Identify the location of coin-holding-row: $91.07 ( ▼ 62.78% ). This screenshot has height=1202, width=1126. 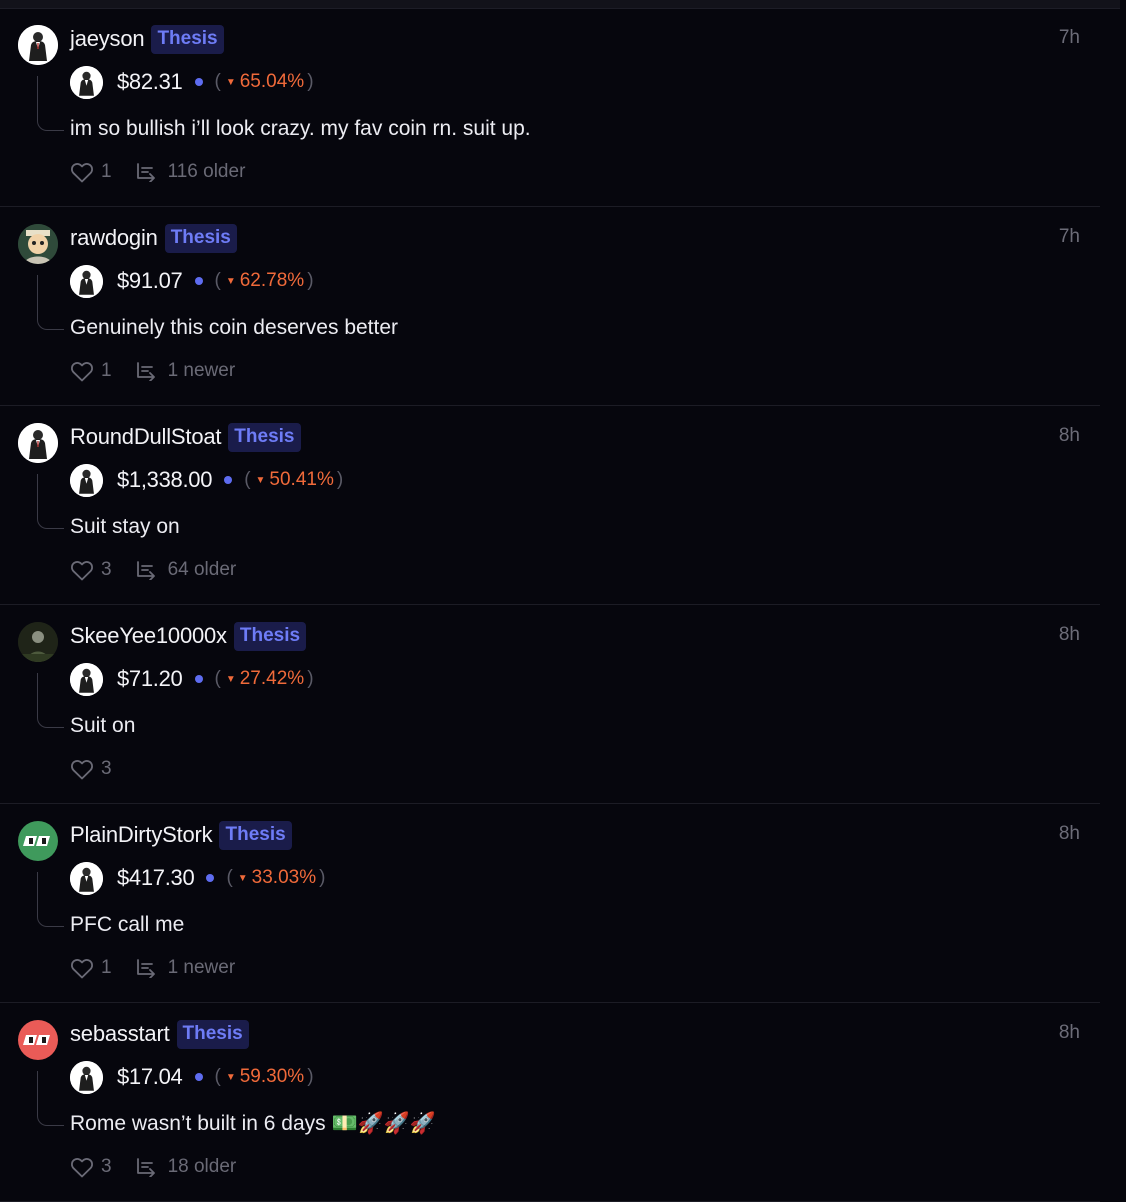
(192, 281).